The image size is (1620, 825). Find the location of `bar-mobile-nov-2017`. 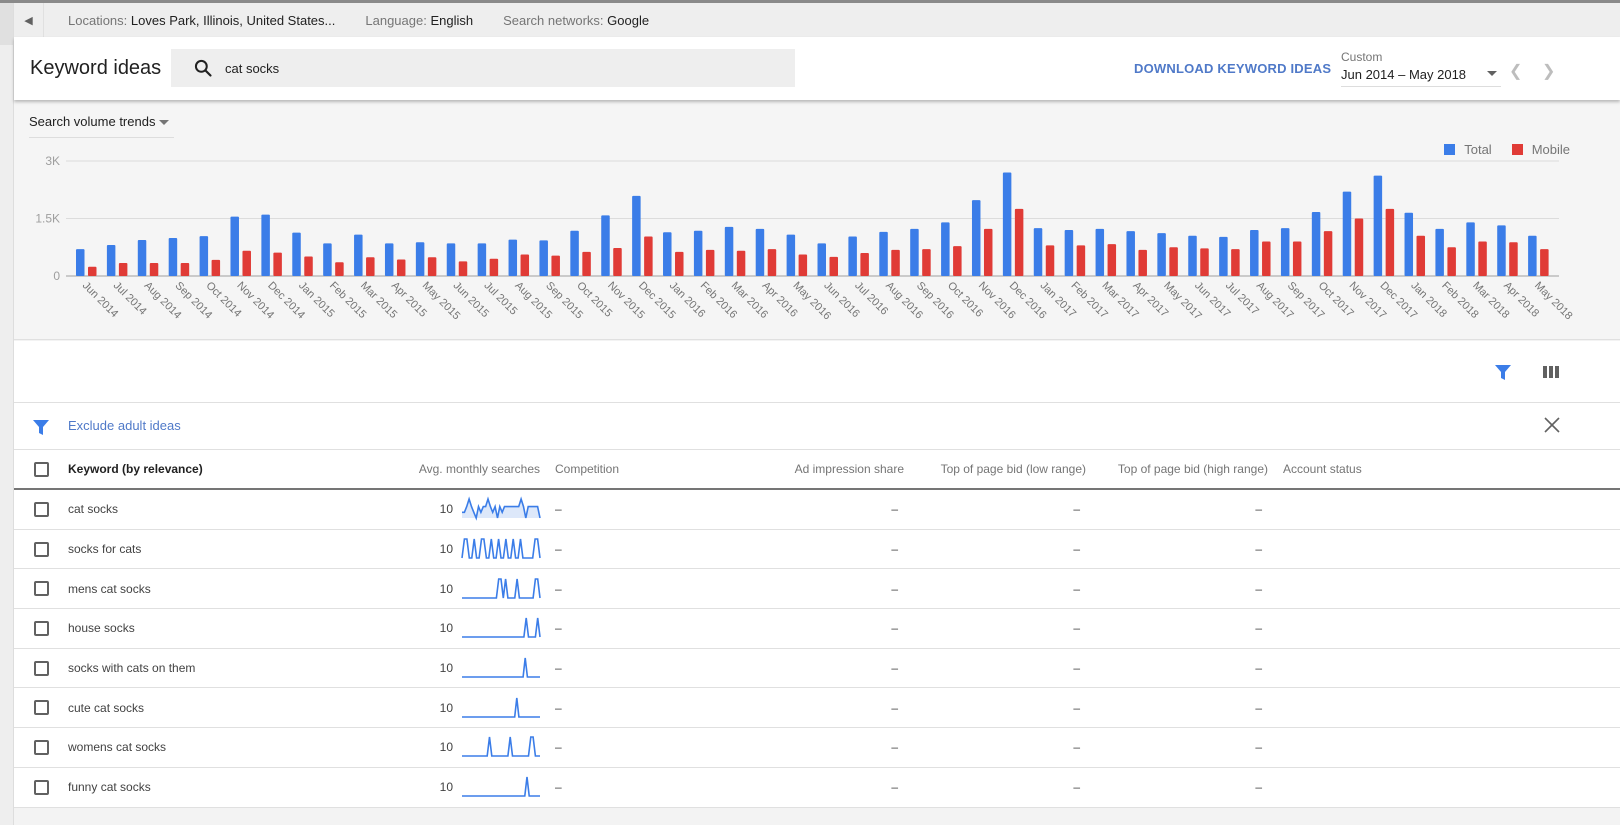

bar-mobile-nov-2017 is located at coordinates (1359, 247).